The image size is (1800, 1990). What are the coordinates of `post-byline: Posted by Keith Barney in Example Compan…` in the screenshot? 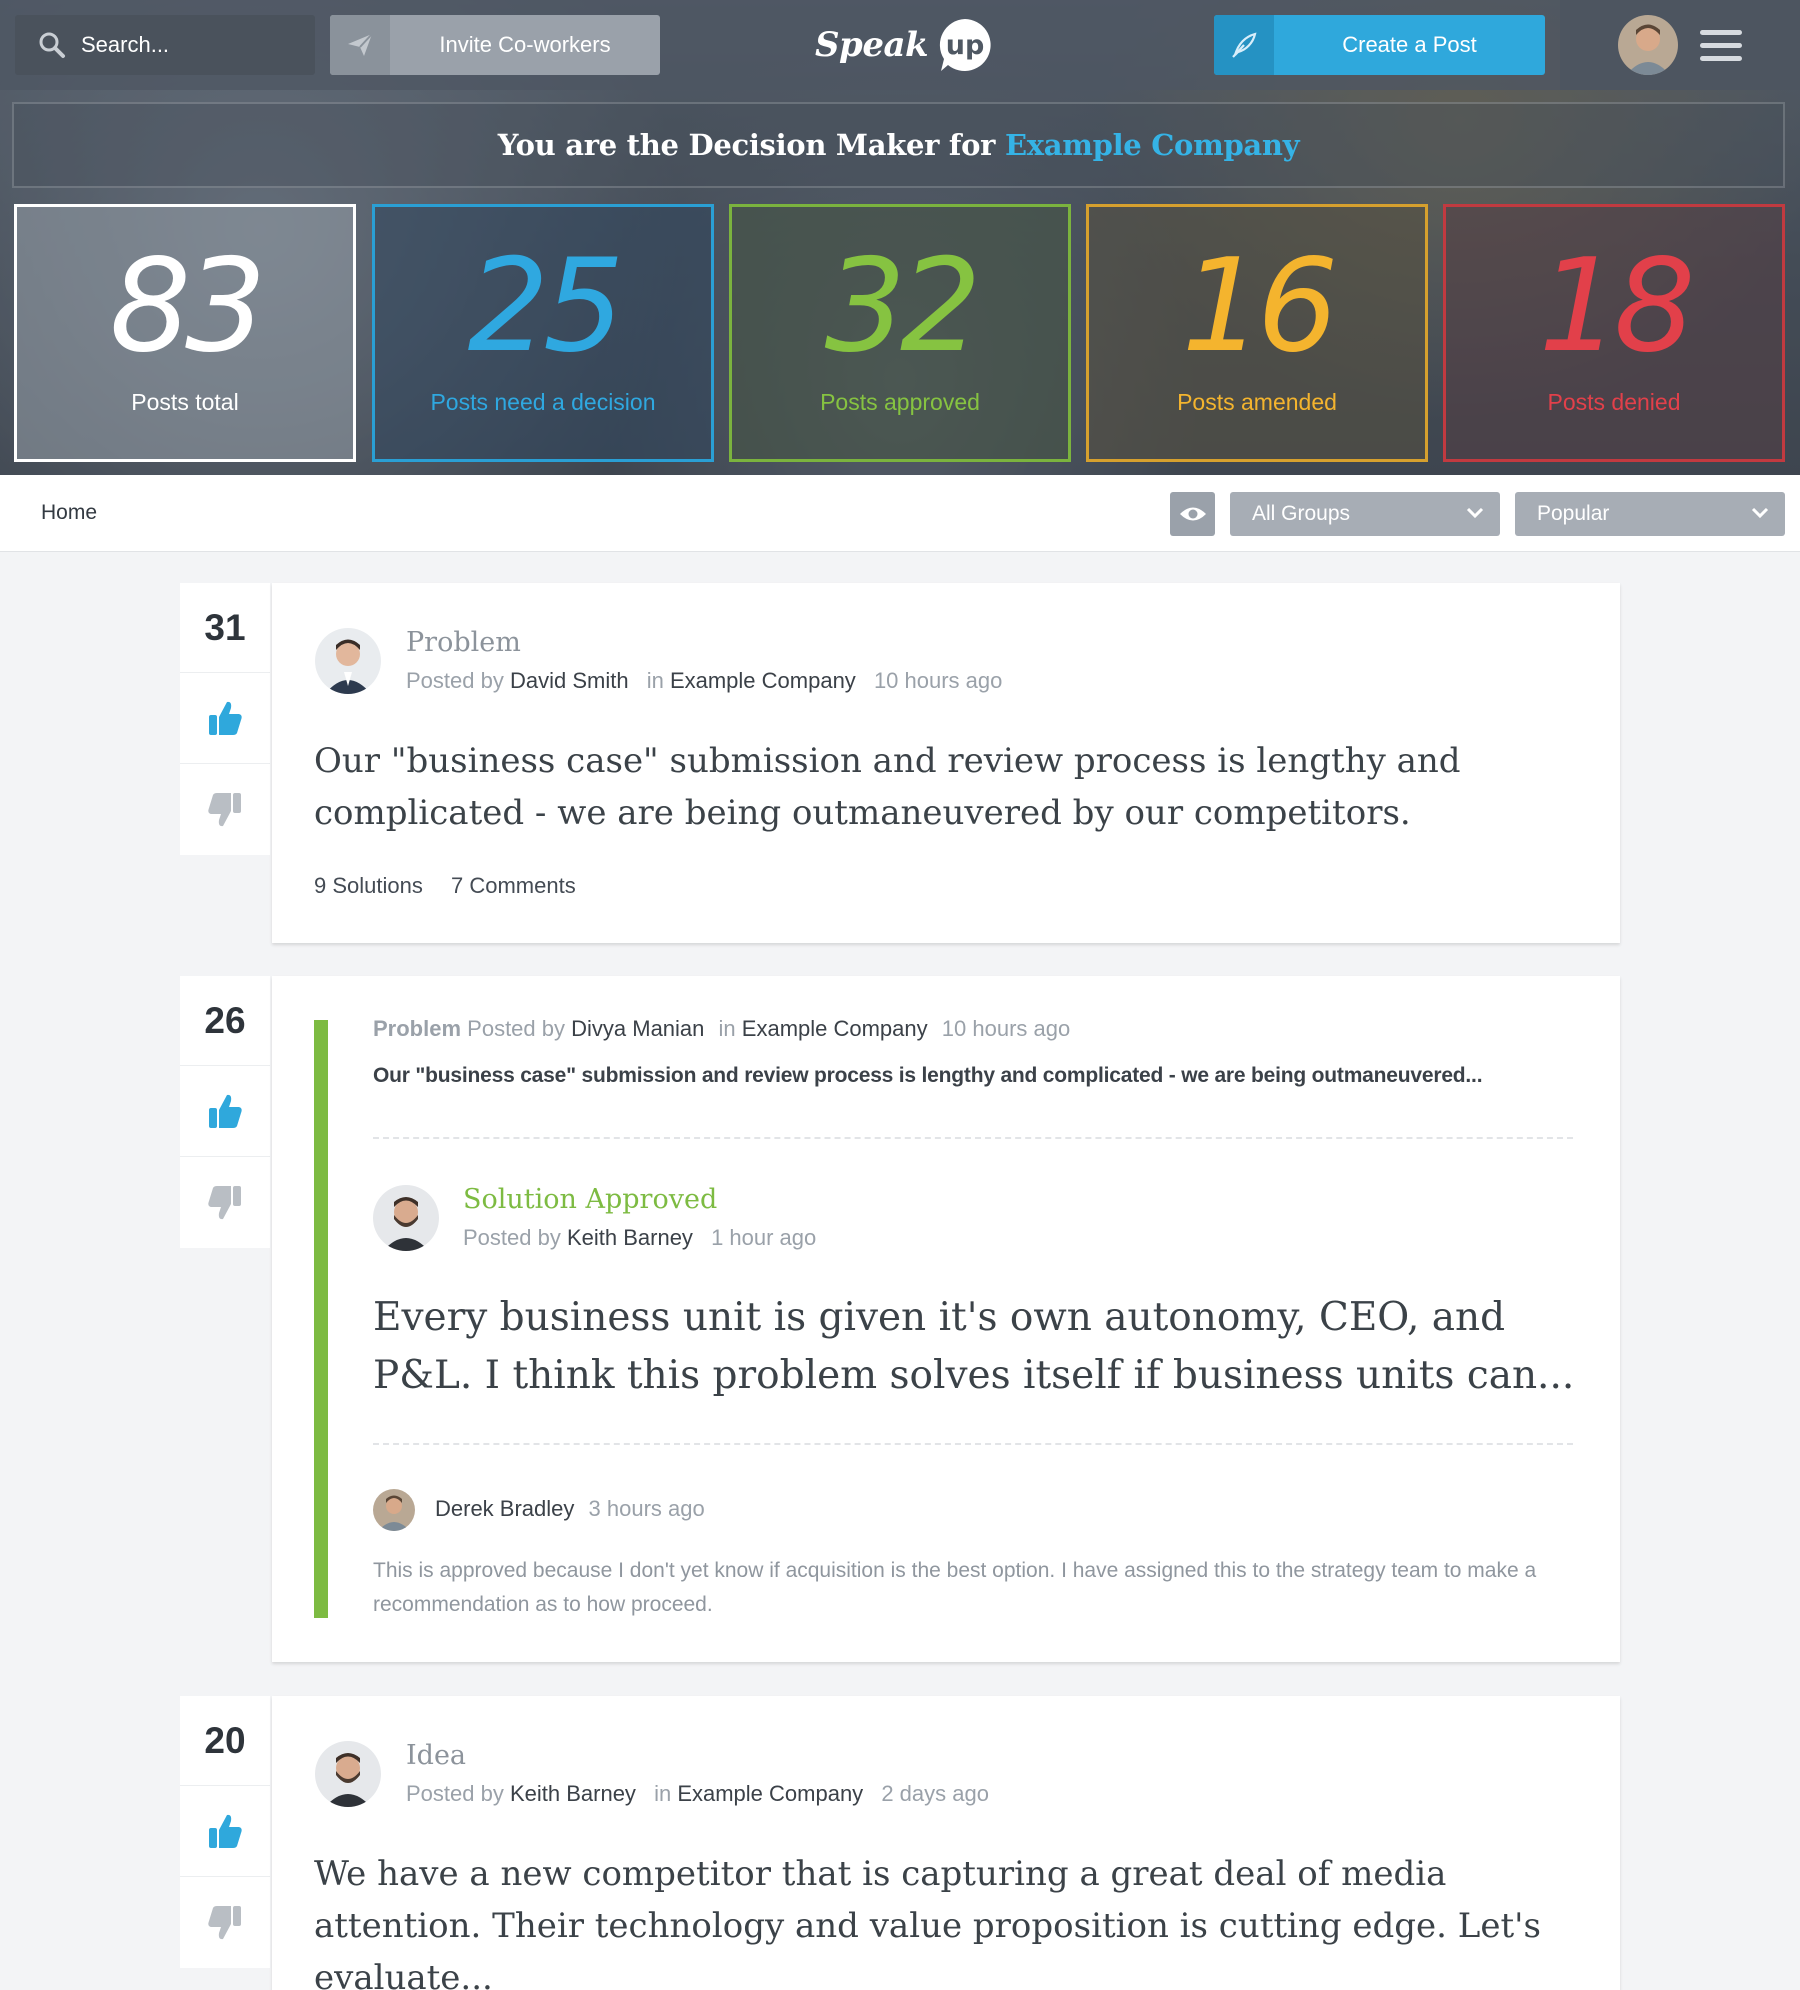 It's located at (697, 1794).